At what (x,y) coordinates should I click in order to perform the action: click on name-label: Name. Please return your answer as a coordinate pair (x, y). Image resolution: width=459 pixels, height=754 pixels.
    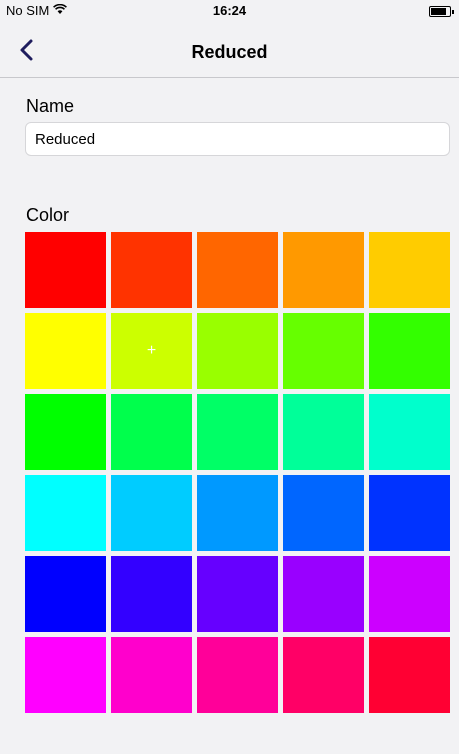
    Looking at the image, I should click on (50, 106).